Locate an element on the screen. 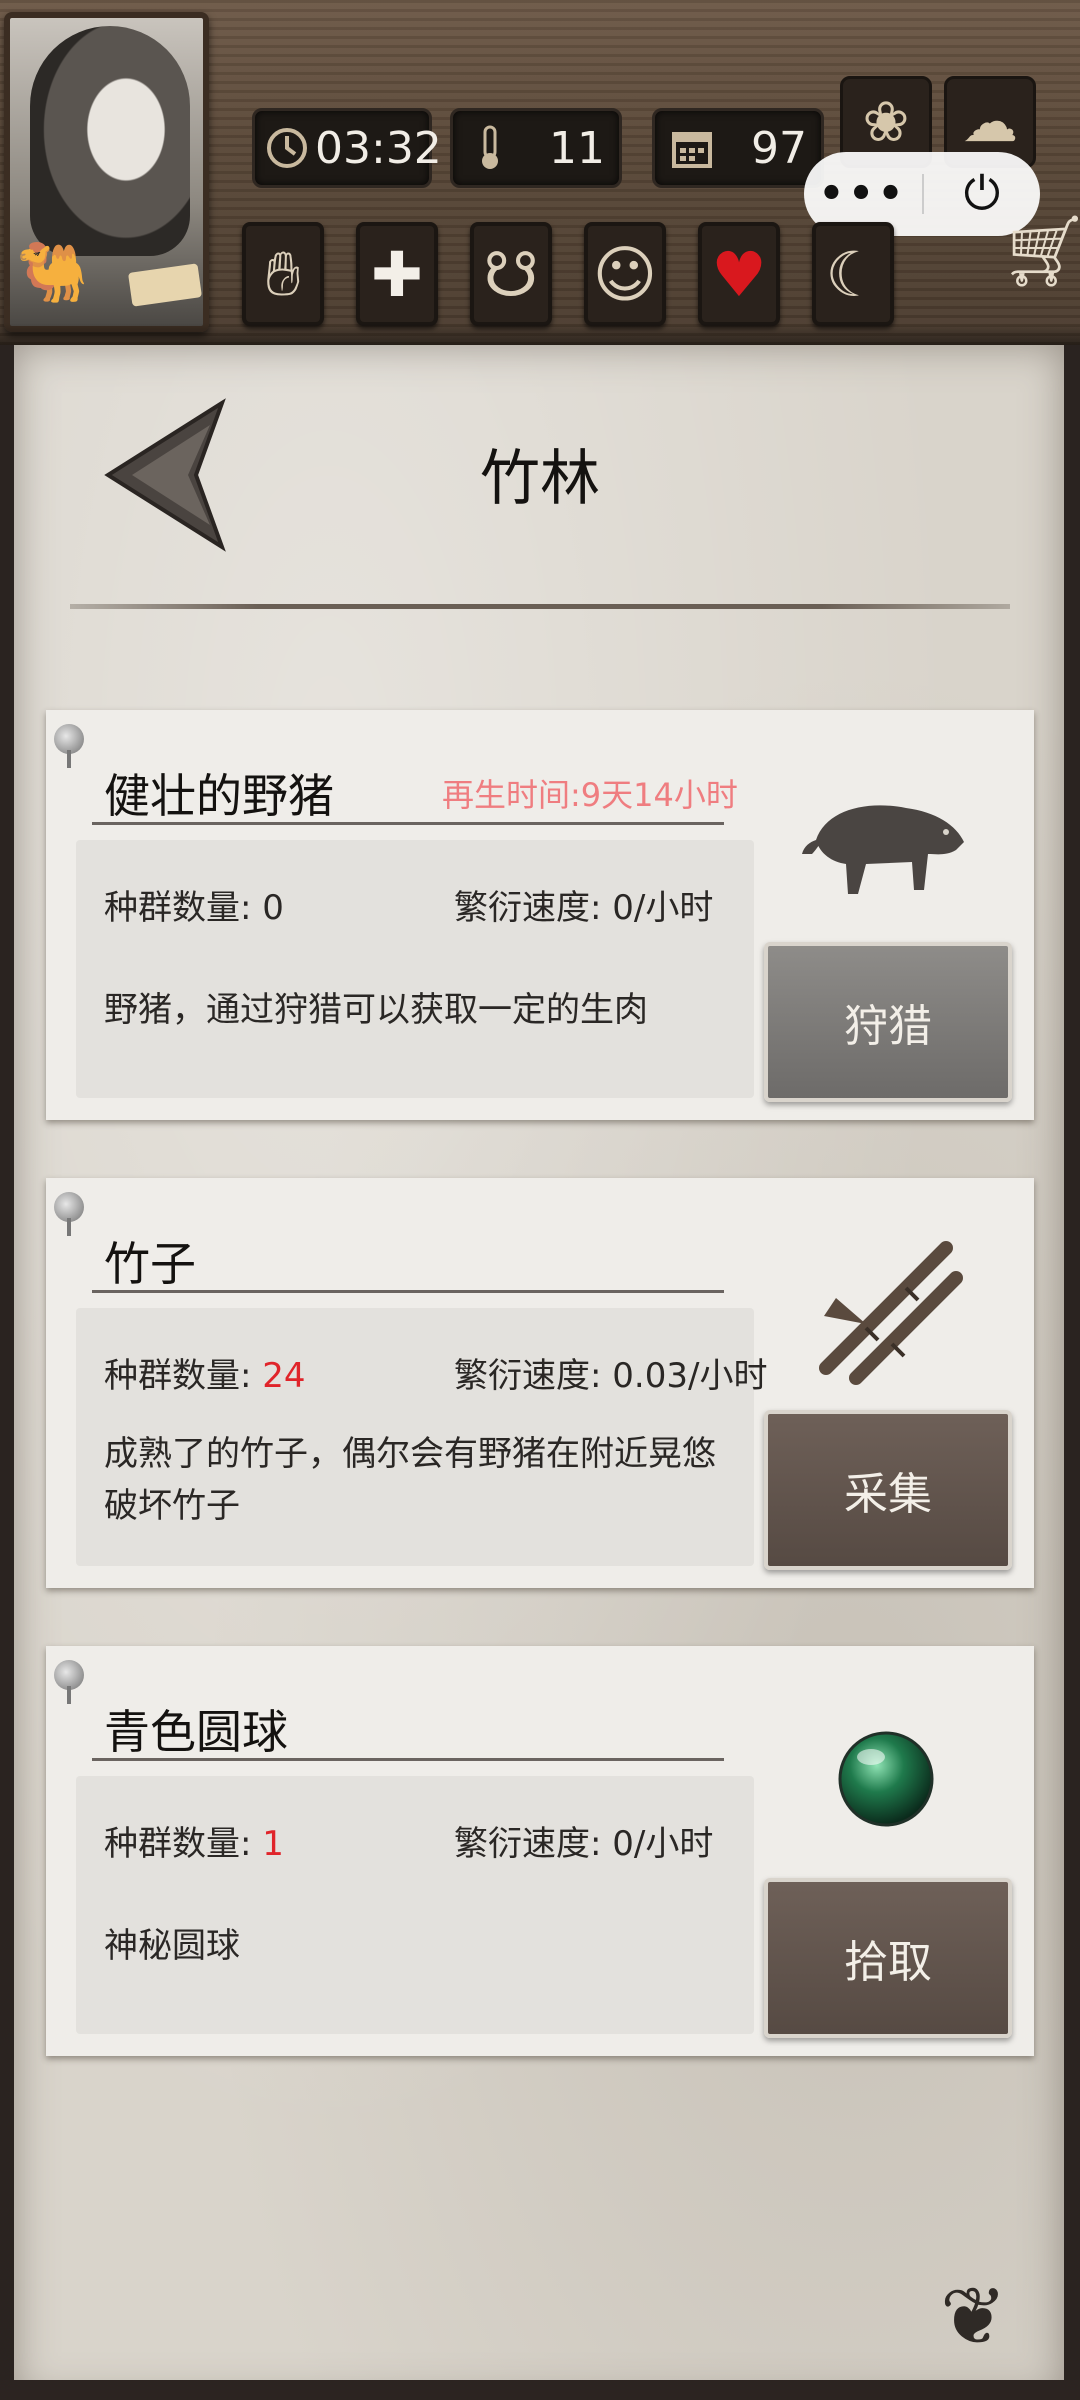  clock-display: 03:32 is located at coordinates (347, 148).